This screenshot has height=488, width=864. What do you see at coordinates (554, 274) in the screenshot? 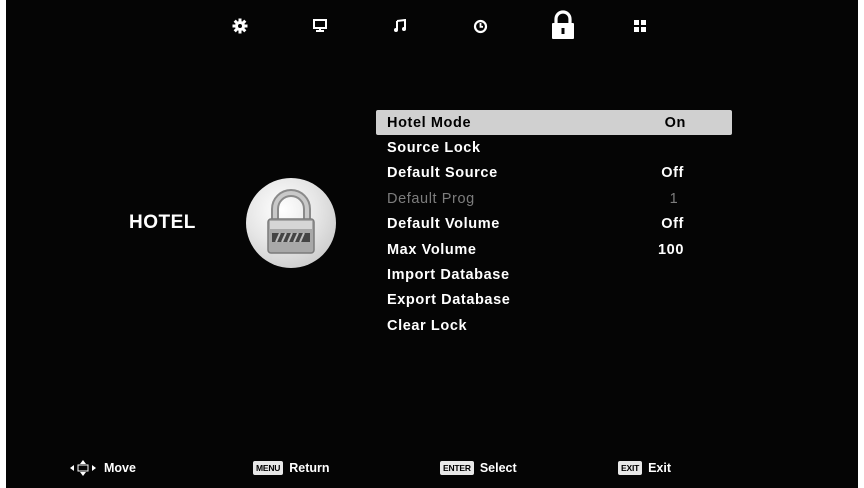
I see `menu-item-import-database: Import Database` at bounding box center [554, 274].